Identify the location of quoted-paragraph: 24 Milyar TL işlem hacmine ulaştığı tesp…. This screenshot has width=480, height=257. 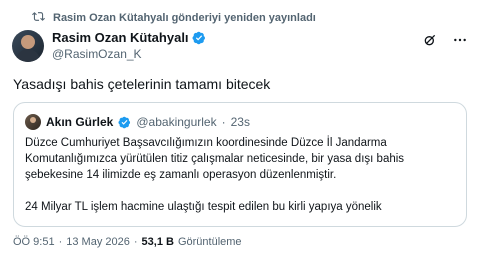
(203, 207).